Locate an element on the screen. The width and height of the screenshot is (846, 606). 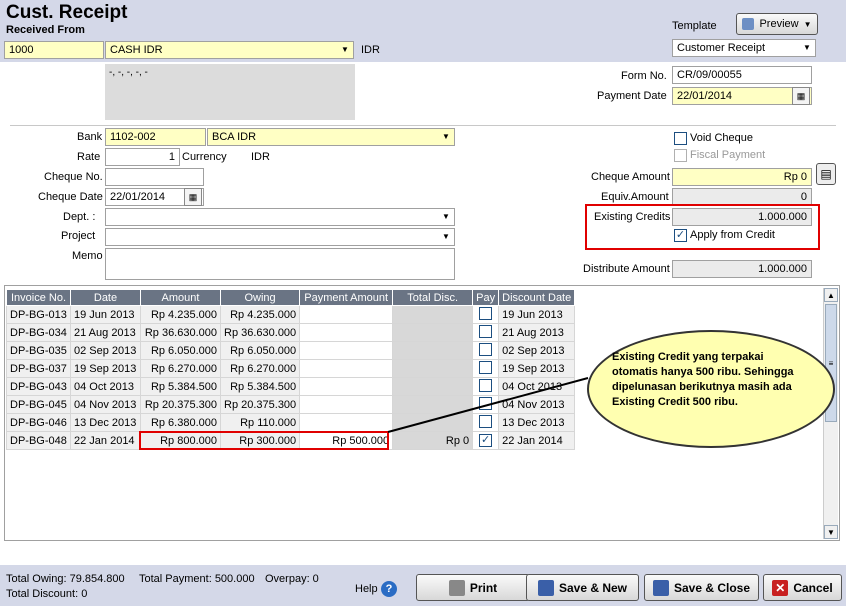
dept-select: ▼ is located at coordinates (280, 217).